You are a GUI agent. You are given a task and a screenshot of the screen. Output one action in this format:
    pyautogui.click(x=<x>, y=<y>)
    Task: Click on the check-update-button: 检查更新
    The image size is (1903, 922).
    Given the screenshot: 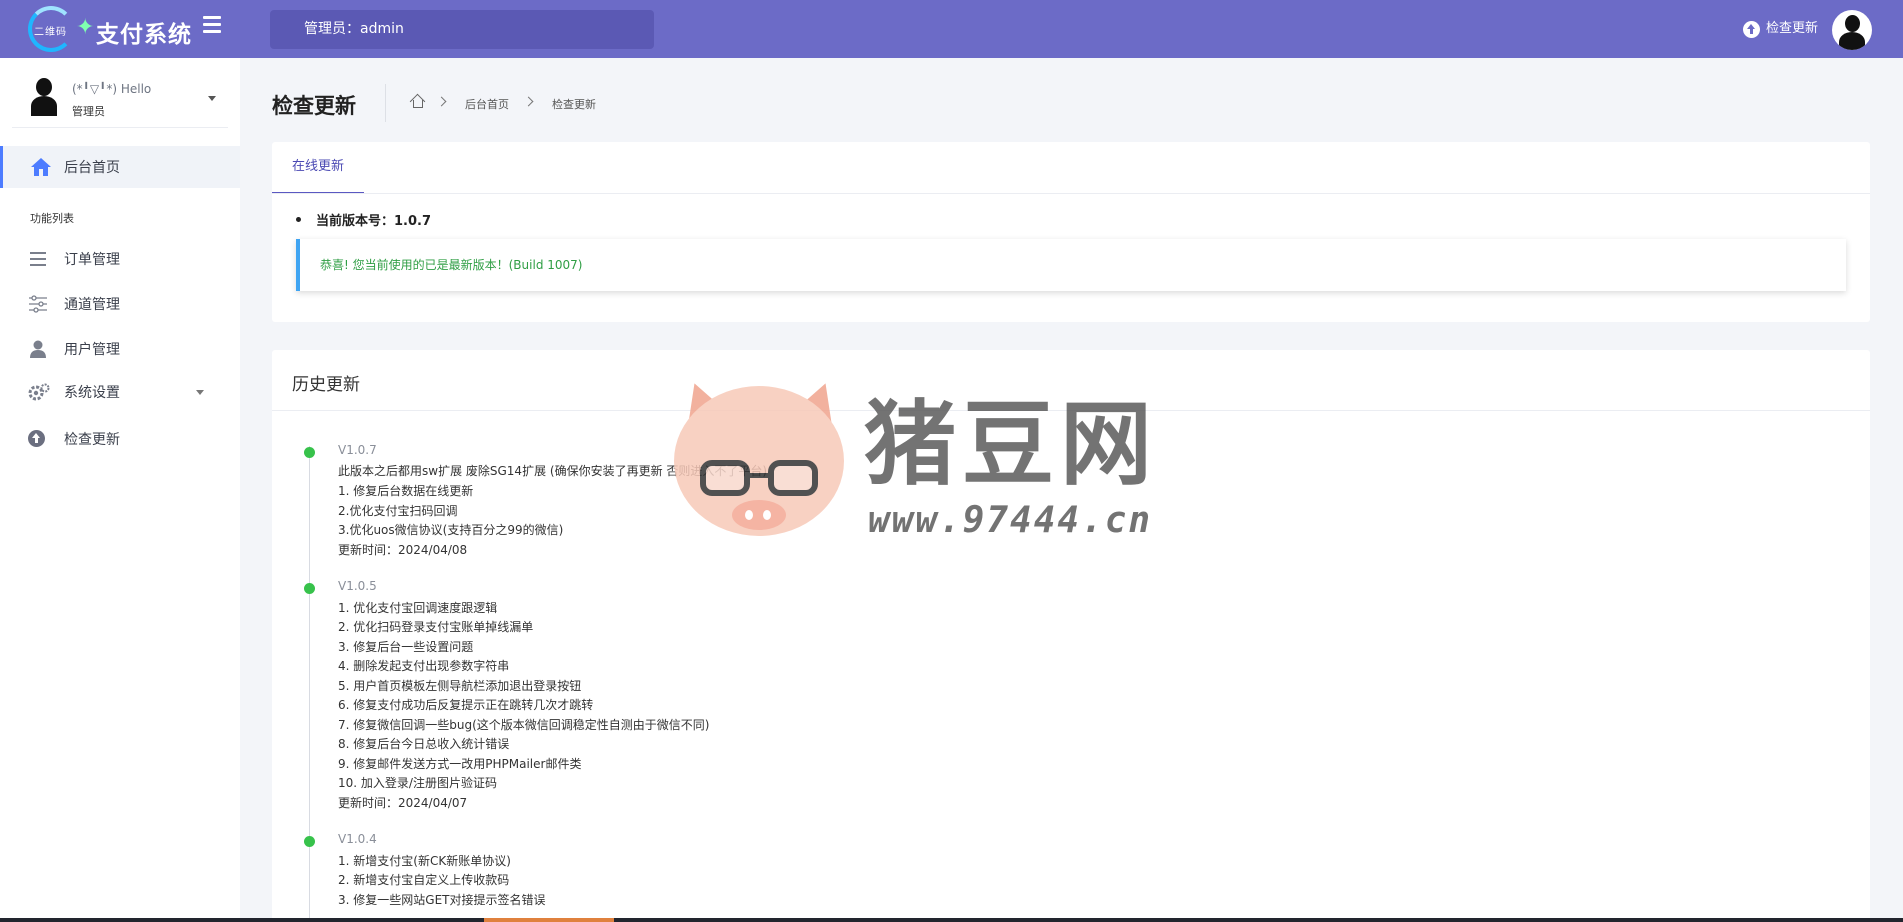 What is the action you would take?
    pyautogui.click(x=1780, y=29)
    